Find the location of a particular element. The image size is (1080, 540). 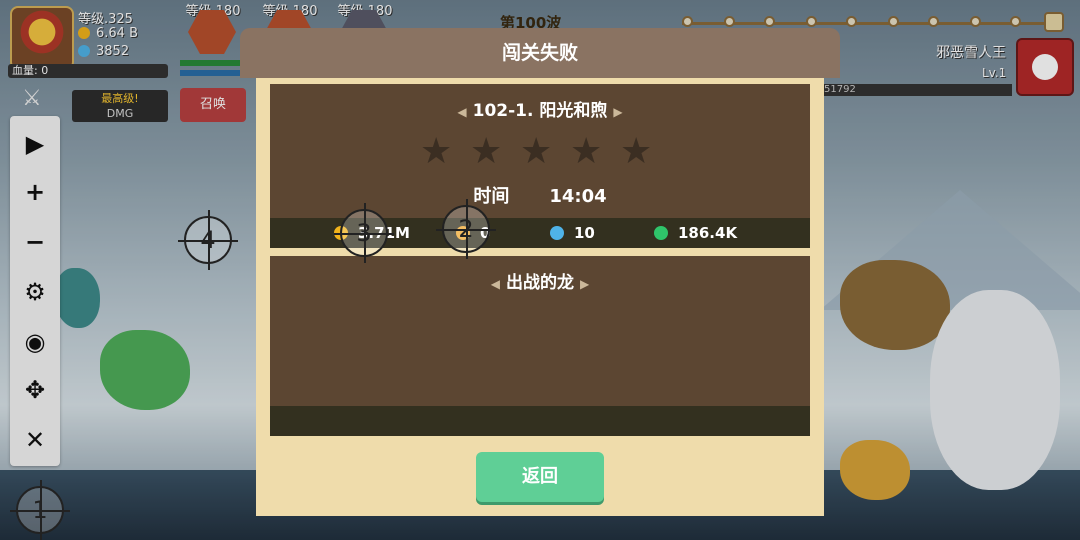

marker-number: 2 is located at coordinates (466, 229).